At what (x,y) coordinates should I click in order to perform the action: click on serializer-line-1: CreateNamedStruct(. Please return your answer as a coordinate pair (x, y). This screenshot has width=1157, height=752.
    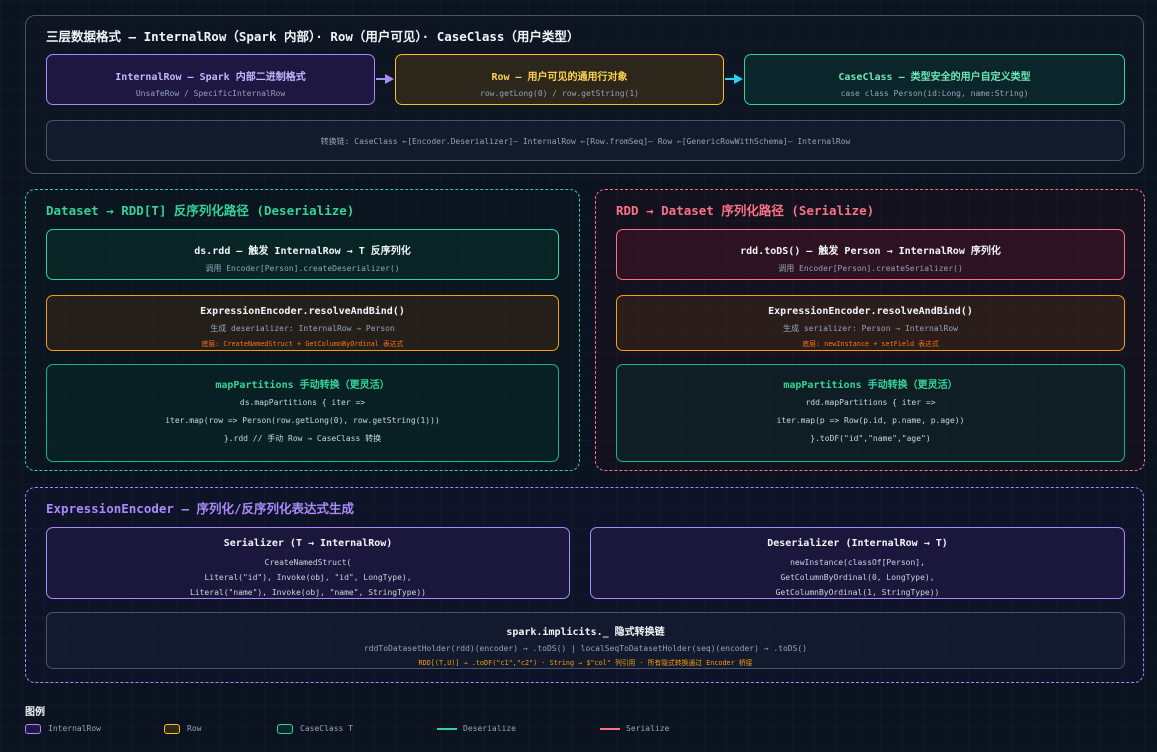
    Looking at the image, I should click on (308, 562).